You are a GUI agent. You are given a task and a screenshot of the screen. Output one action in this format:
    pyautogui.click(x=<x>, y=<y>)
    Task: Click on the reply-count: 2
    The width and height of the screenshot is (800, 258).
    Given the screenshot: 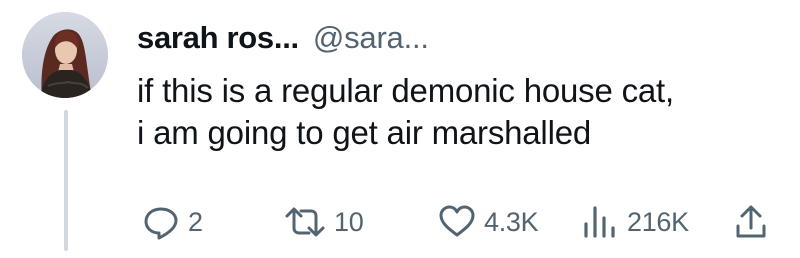 What is the action you would take?
    pyautogui.click(x=195, y=221)
    